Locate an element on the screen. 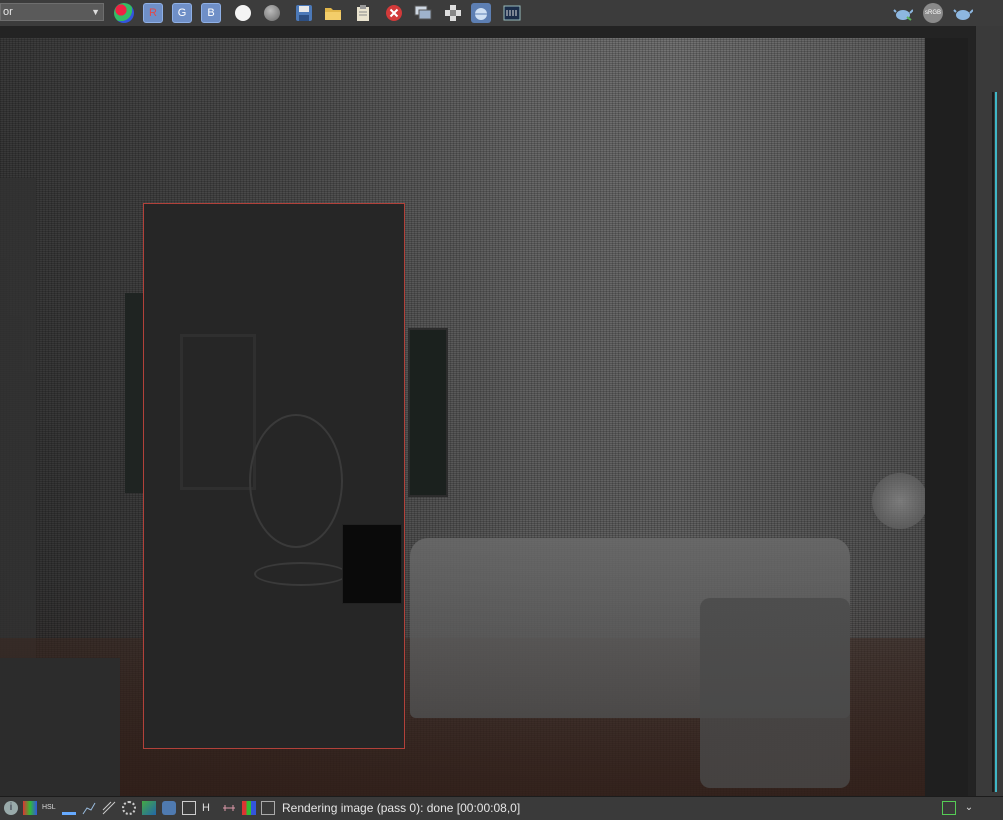 This screenshot has height=820, width=1003. vfb-toolbar: or ▼ R G B sRGB is located at coordinates (501, 13).